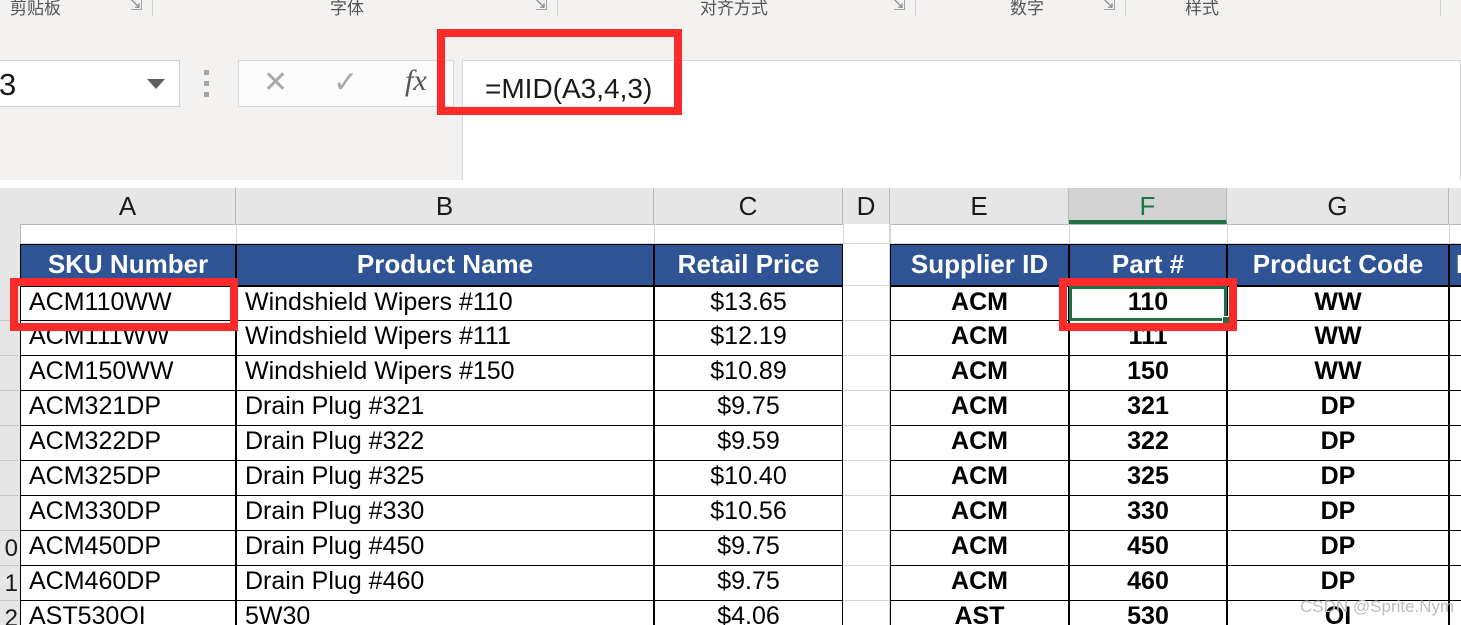 Image resolution: width=1461 pixels, height=625 pixels. What do you see at coordinates (748, 443) in the screenshot?
I see `table-cell-price: $9.59` at bounding box center [748, 443].